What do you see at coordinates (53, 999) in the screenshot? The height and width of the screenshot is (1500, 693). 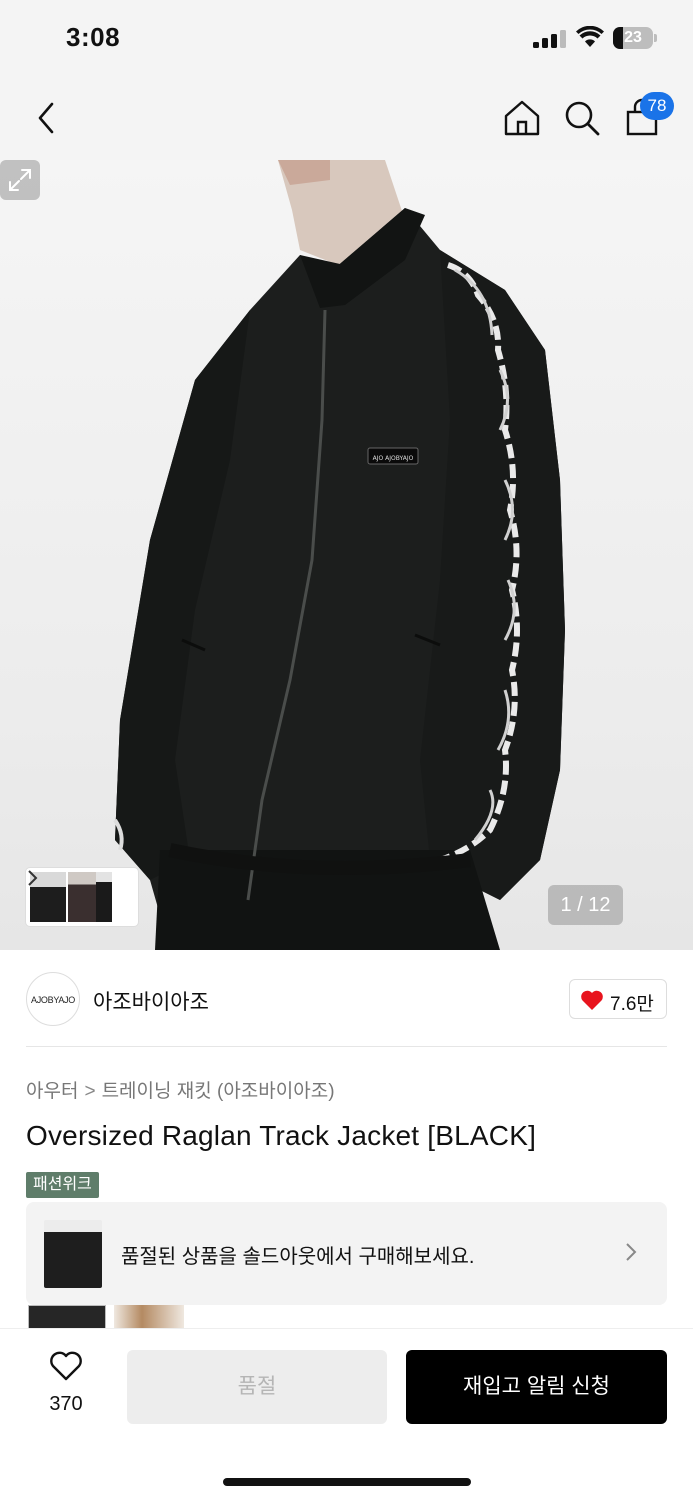 I see `brand-logo: AJOBYAJO` at bounding box center [53, 999].